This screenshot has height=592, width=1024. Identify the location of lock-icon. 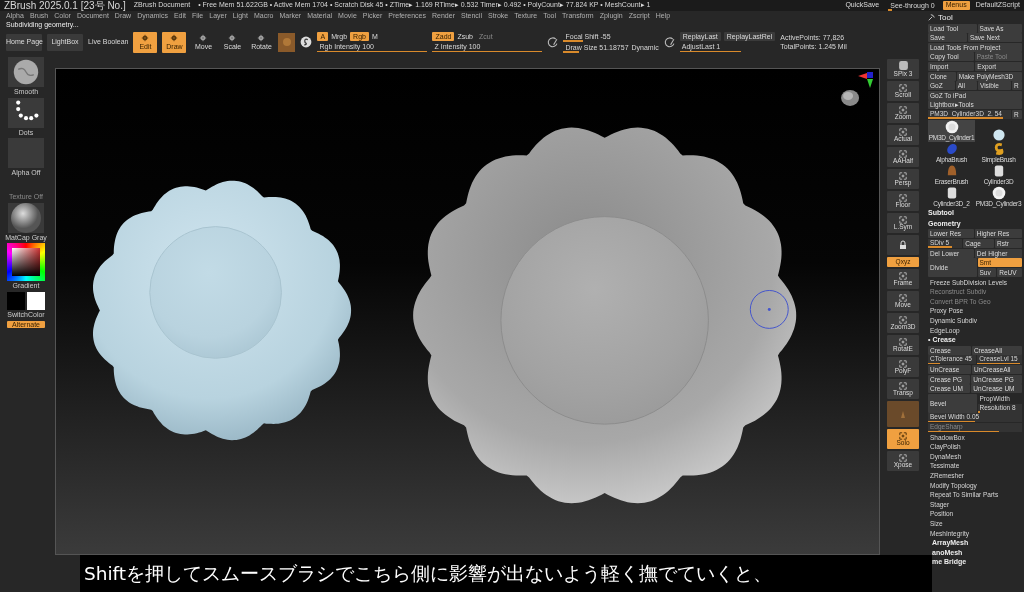
(903, 245).